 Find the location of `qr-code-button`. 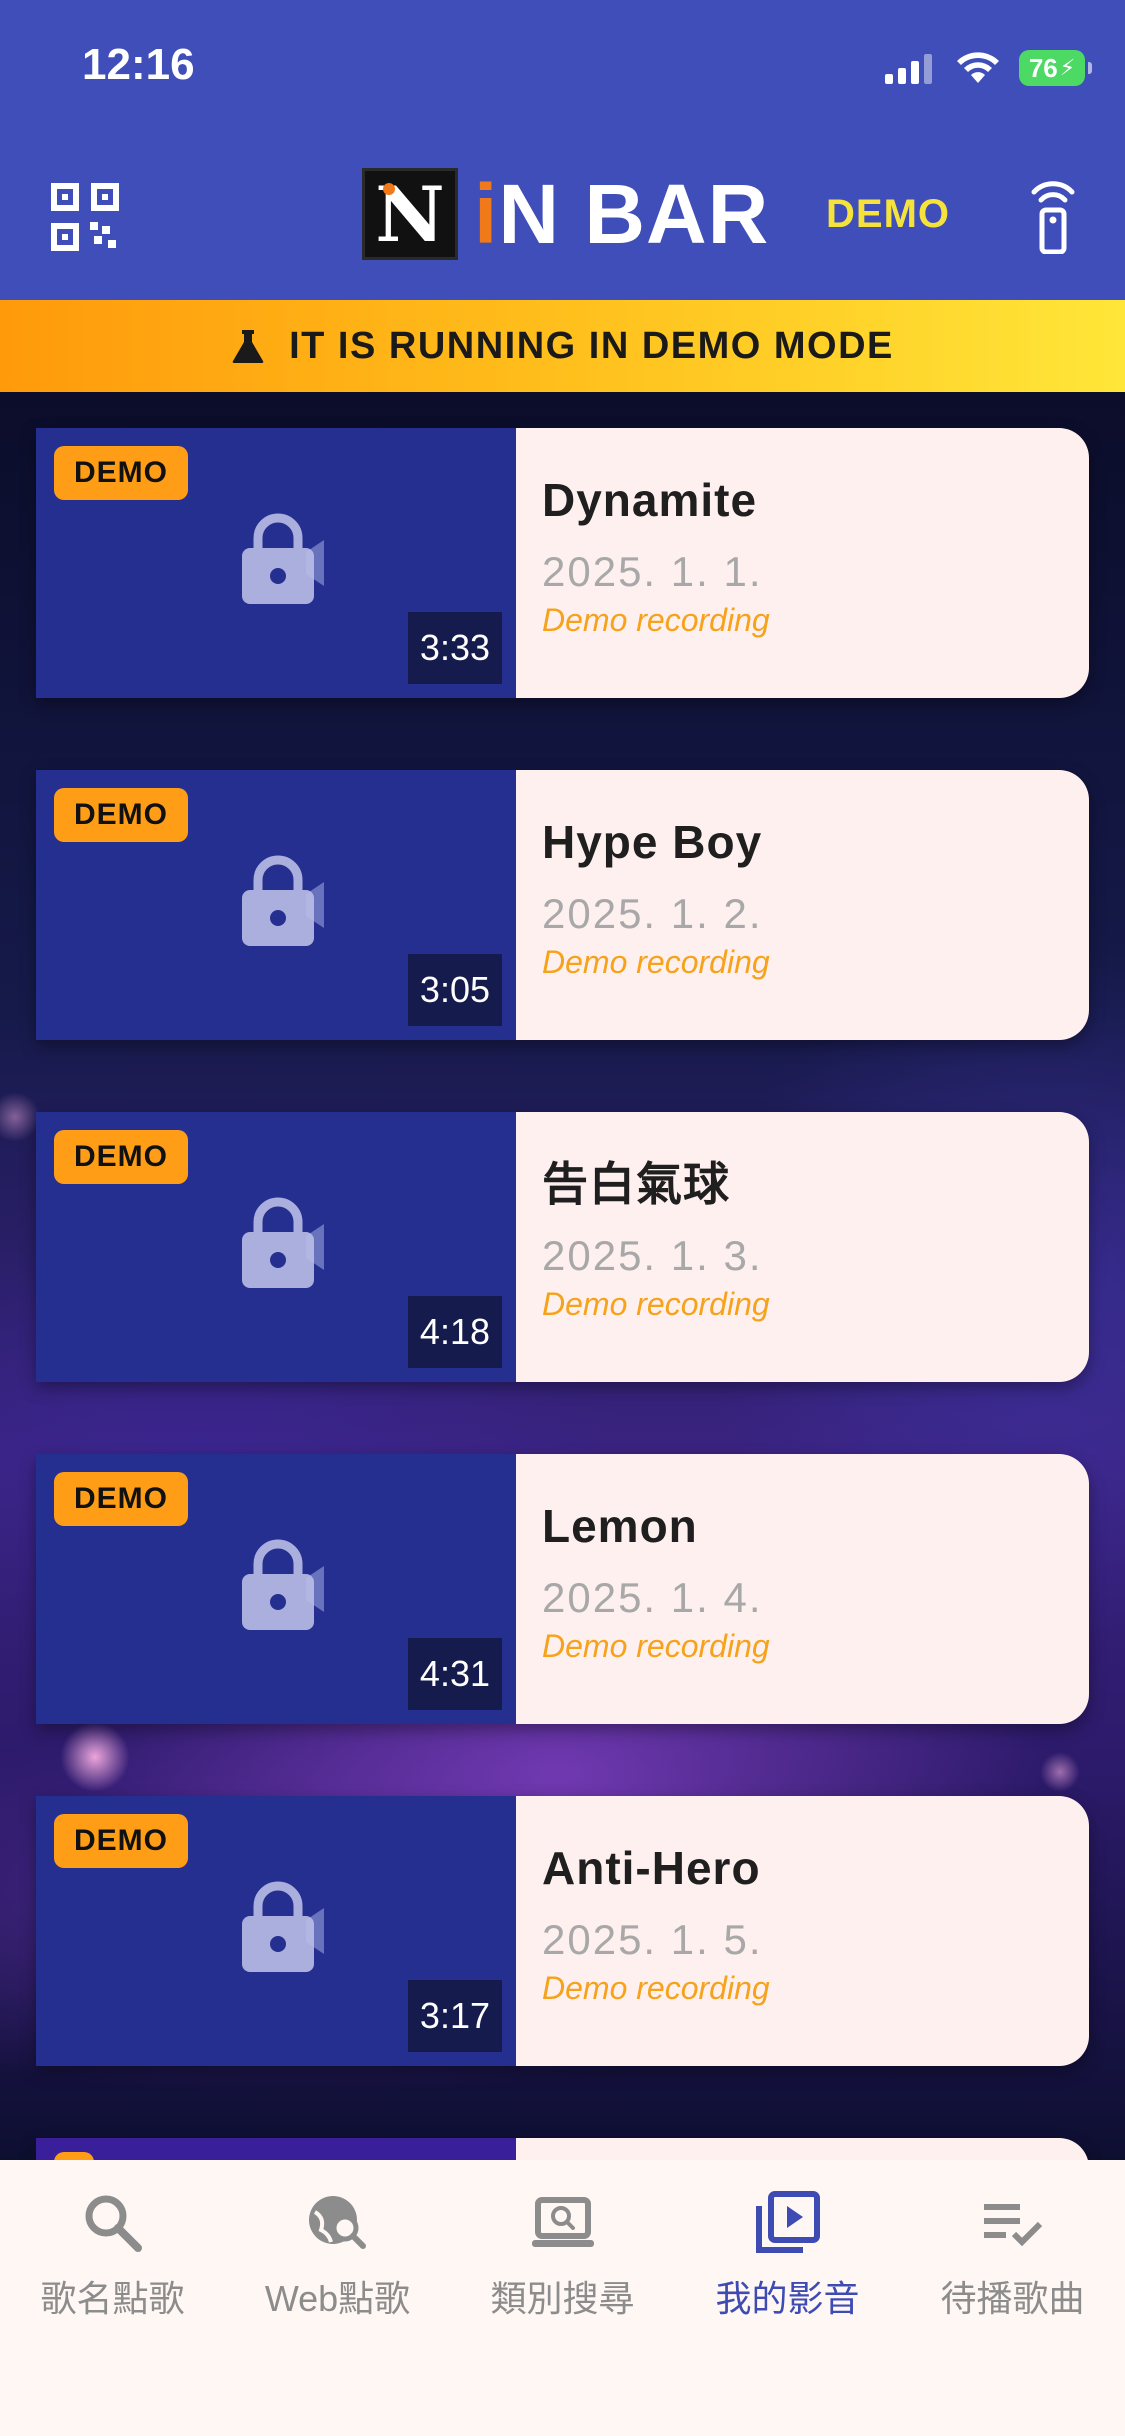

qr-code-button is located at coordinates (85, 217).